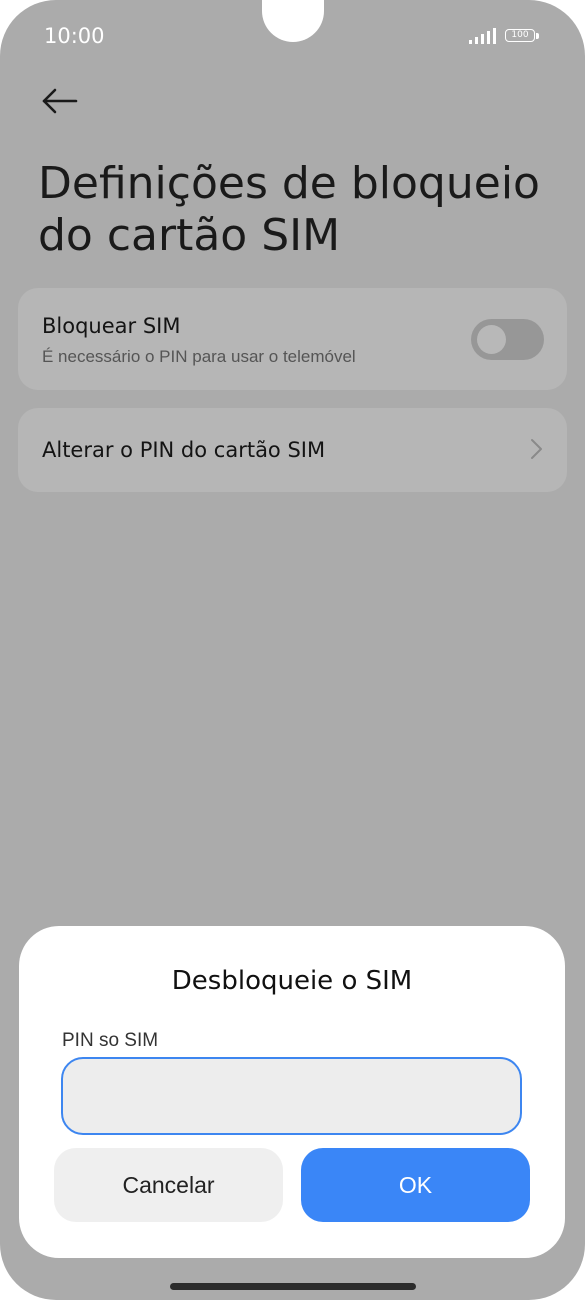 This screenshot has height=1300, width=585. What do you see at coordinates (293, 21) in the screenshot?
I see `camera-notch` at bounding box center [293, 21].